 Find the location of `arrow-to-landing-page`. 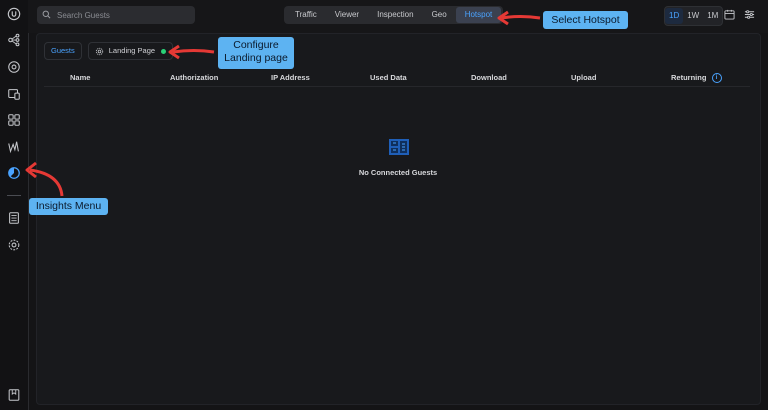

arrow-to-landing-page is located at coordinates (191, 52).